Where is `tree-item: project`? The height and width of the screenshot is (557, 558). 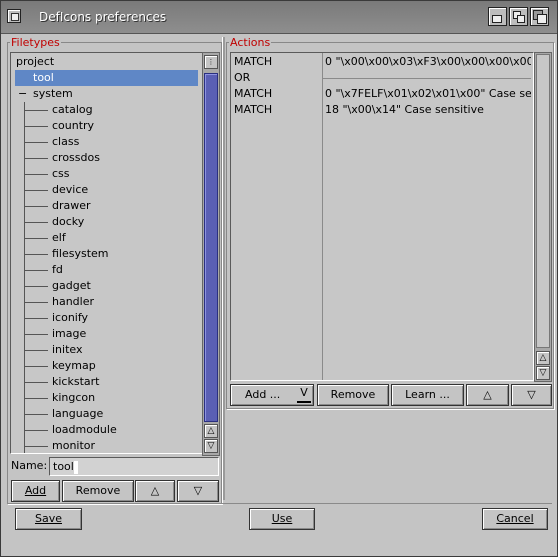 tree-item: project is located at coordinates (106, 62).